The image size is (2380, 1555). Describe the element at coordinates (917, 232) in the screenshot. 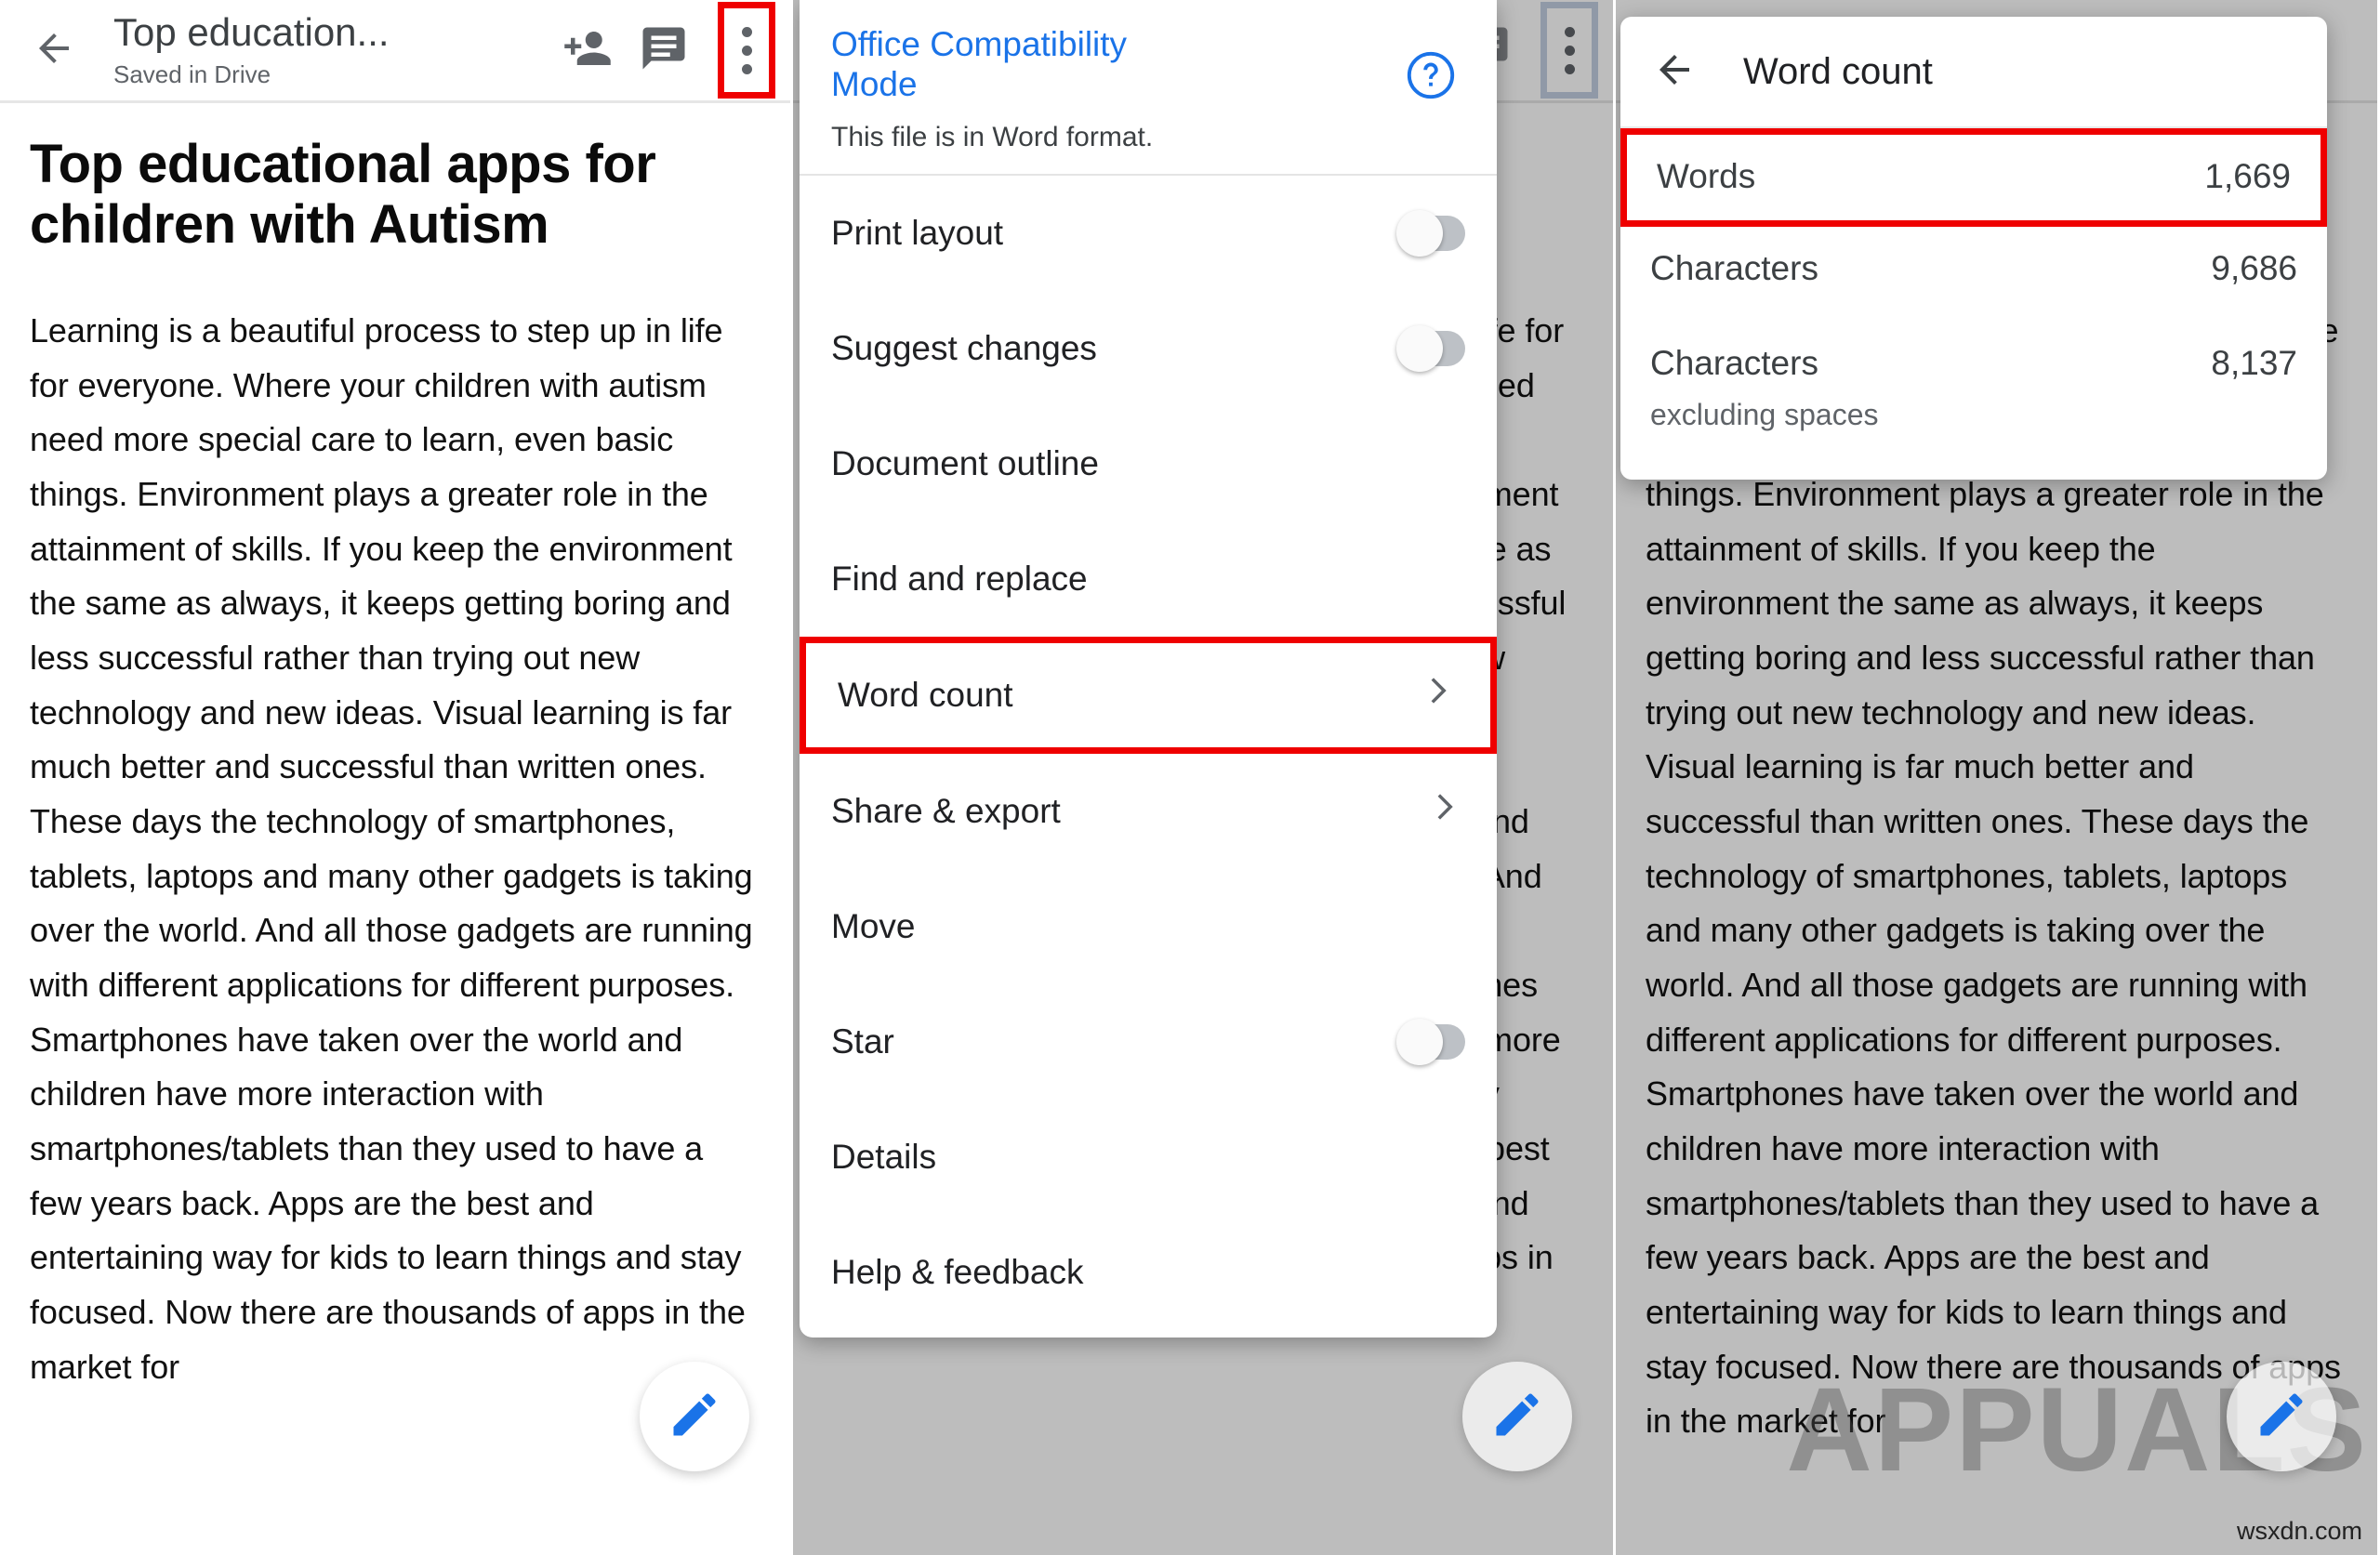

I see `menu-item-label: Print layout` at that location.